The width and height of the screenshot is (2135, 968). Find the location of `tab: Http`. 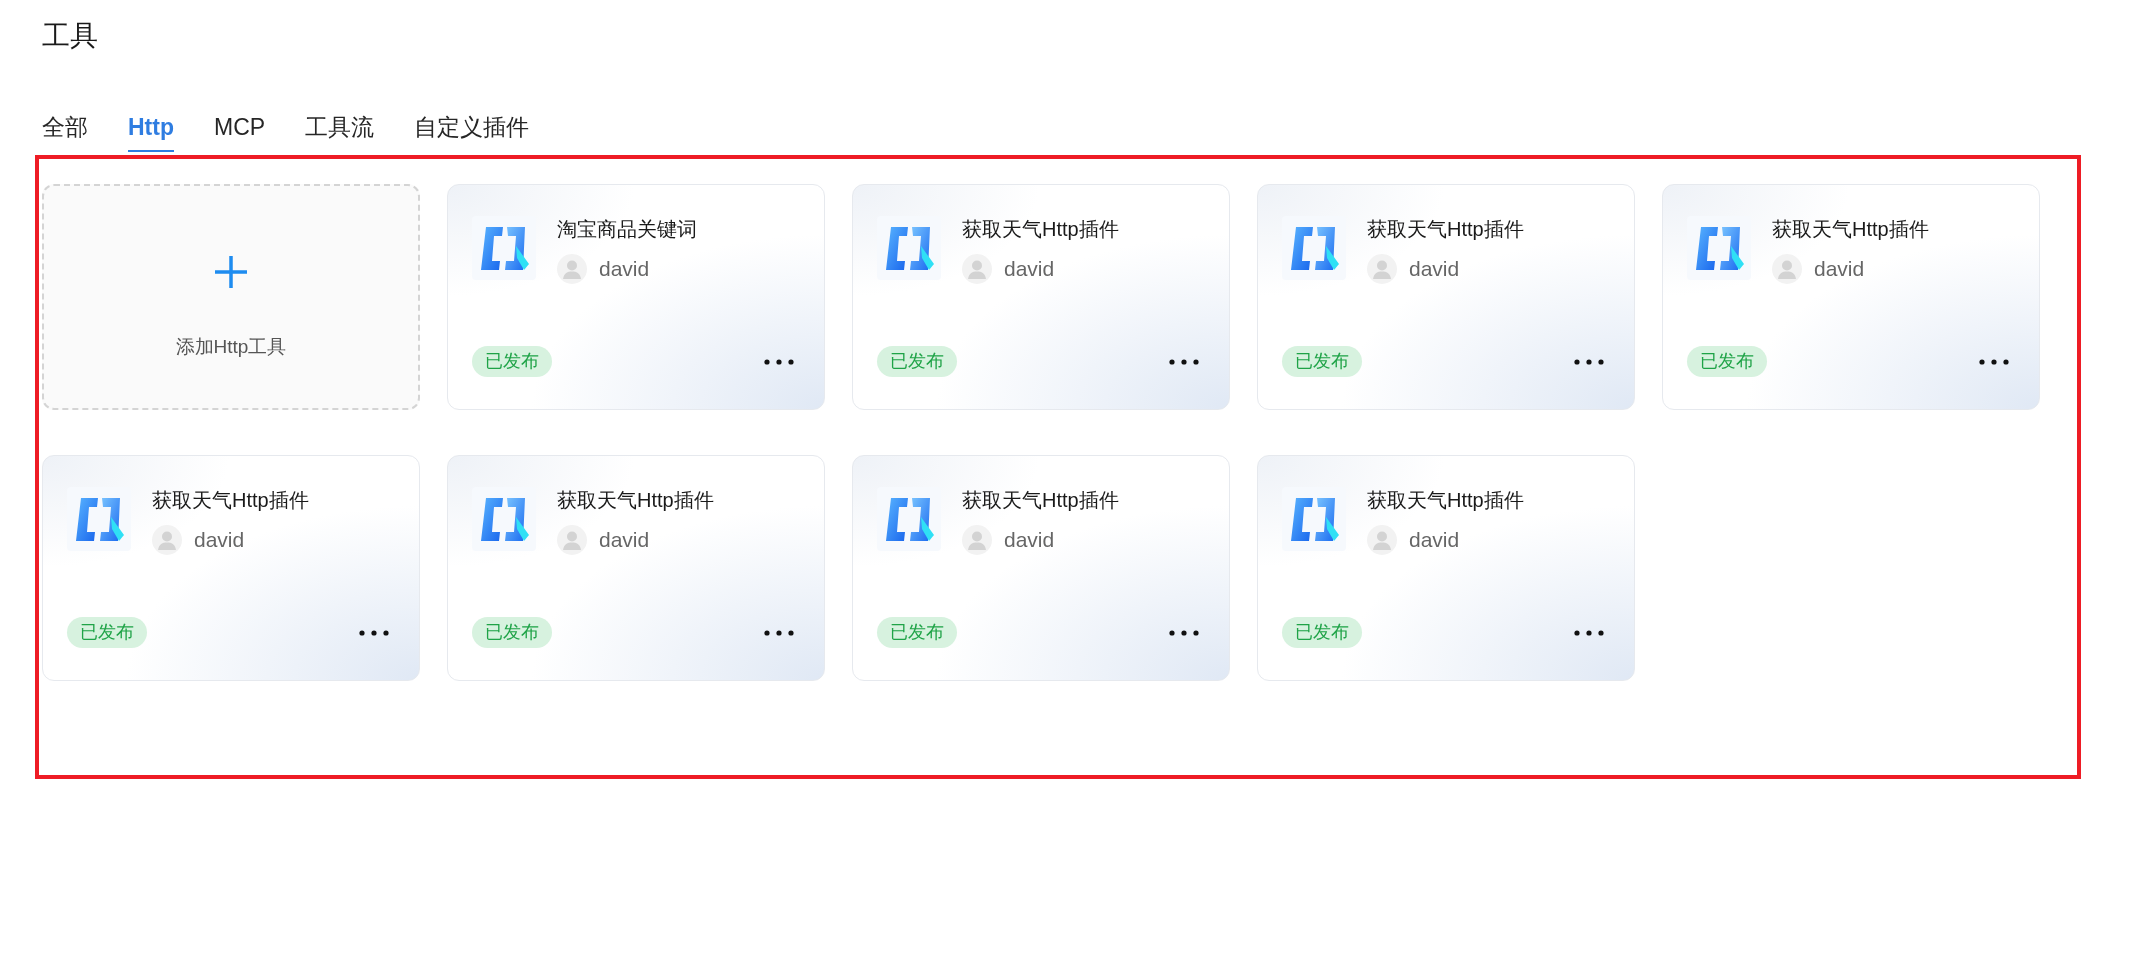

tab: Http is located at coordinates (151, 132).